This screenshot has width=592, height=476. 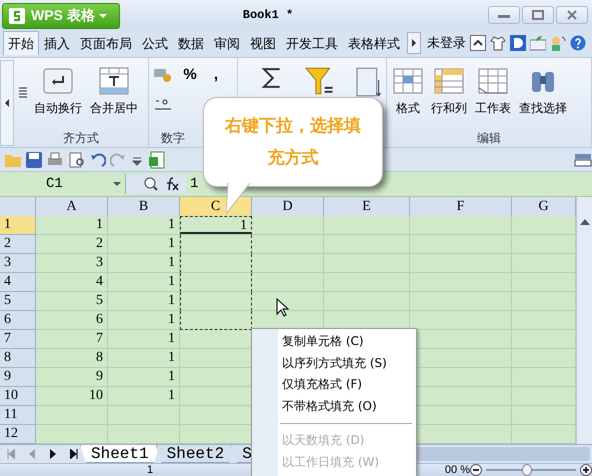 What do you see at coordinates (191, 43) in the screenshot?
I see `menu-tab: 数据` at bounding box center [191, 43].